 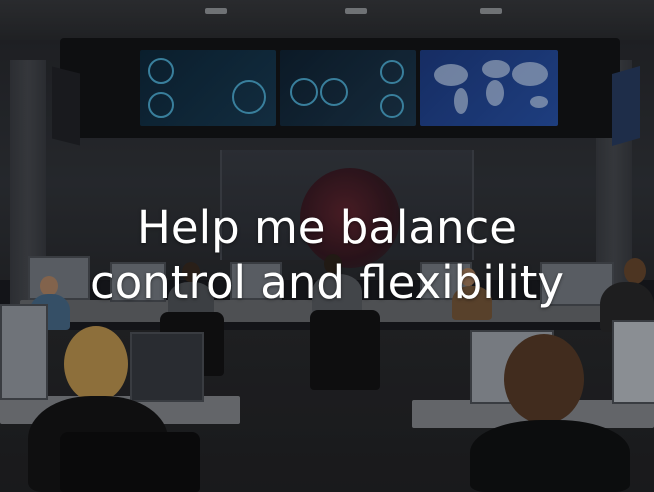 What do you see at coordinates (327, 282) in the screenshot?
I see `headline-line-2: control and flexibility` at bounding box center [327, 282].